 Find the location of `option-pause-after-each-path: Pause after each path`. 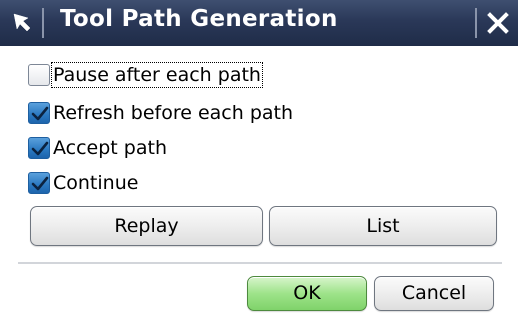

option-pause-after-each-path: Pause after each path is located at coordinates (145, 75).